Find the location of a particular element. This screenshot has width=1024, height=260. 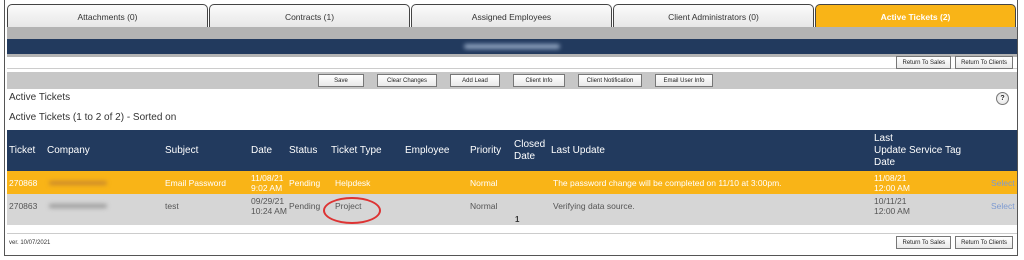

cell-ticket: 270868 is located at coordinates (23, 182).